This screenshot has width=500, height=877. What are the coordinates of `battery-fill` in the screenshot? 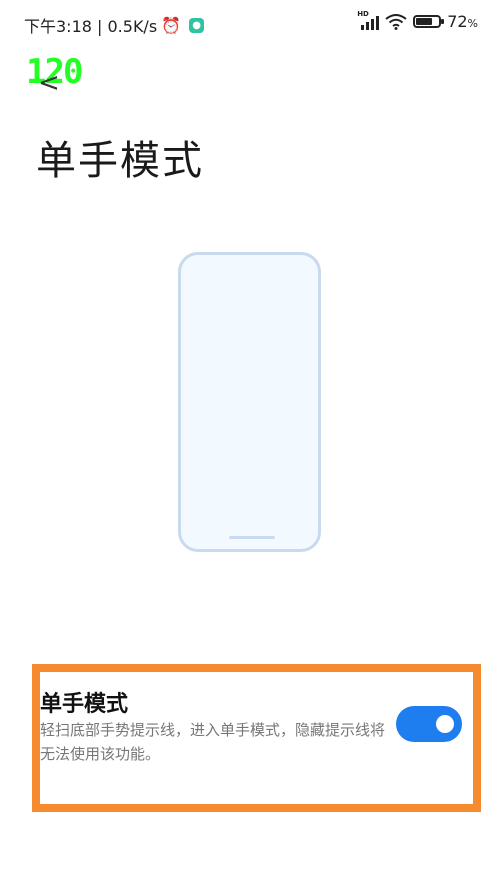 It's located at (424, 21).